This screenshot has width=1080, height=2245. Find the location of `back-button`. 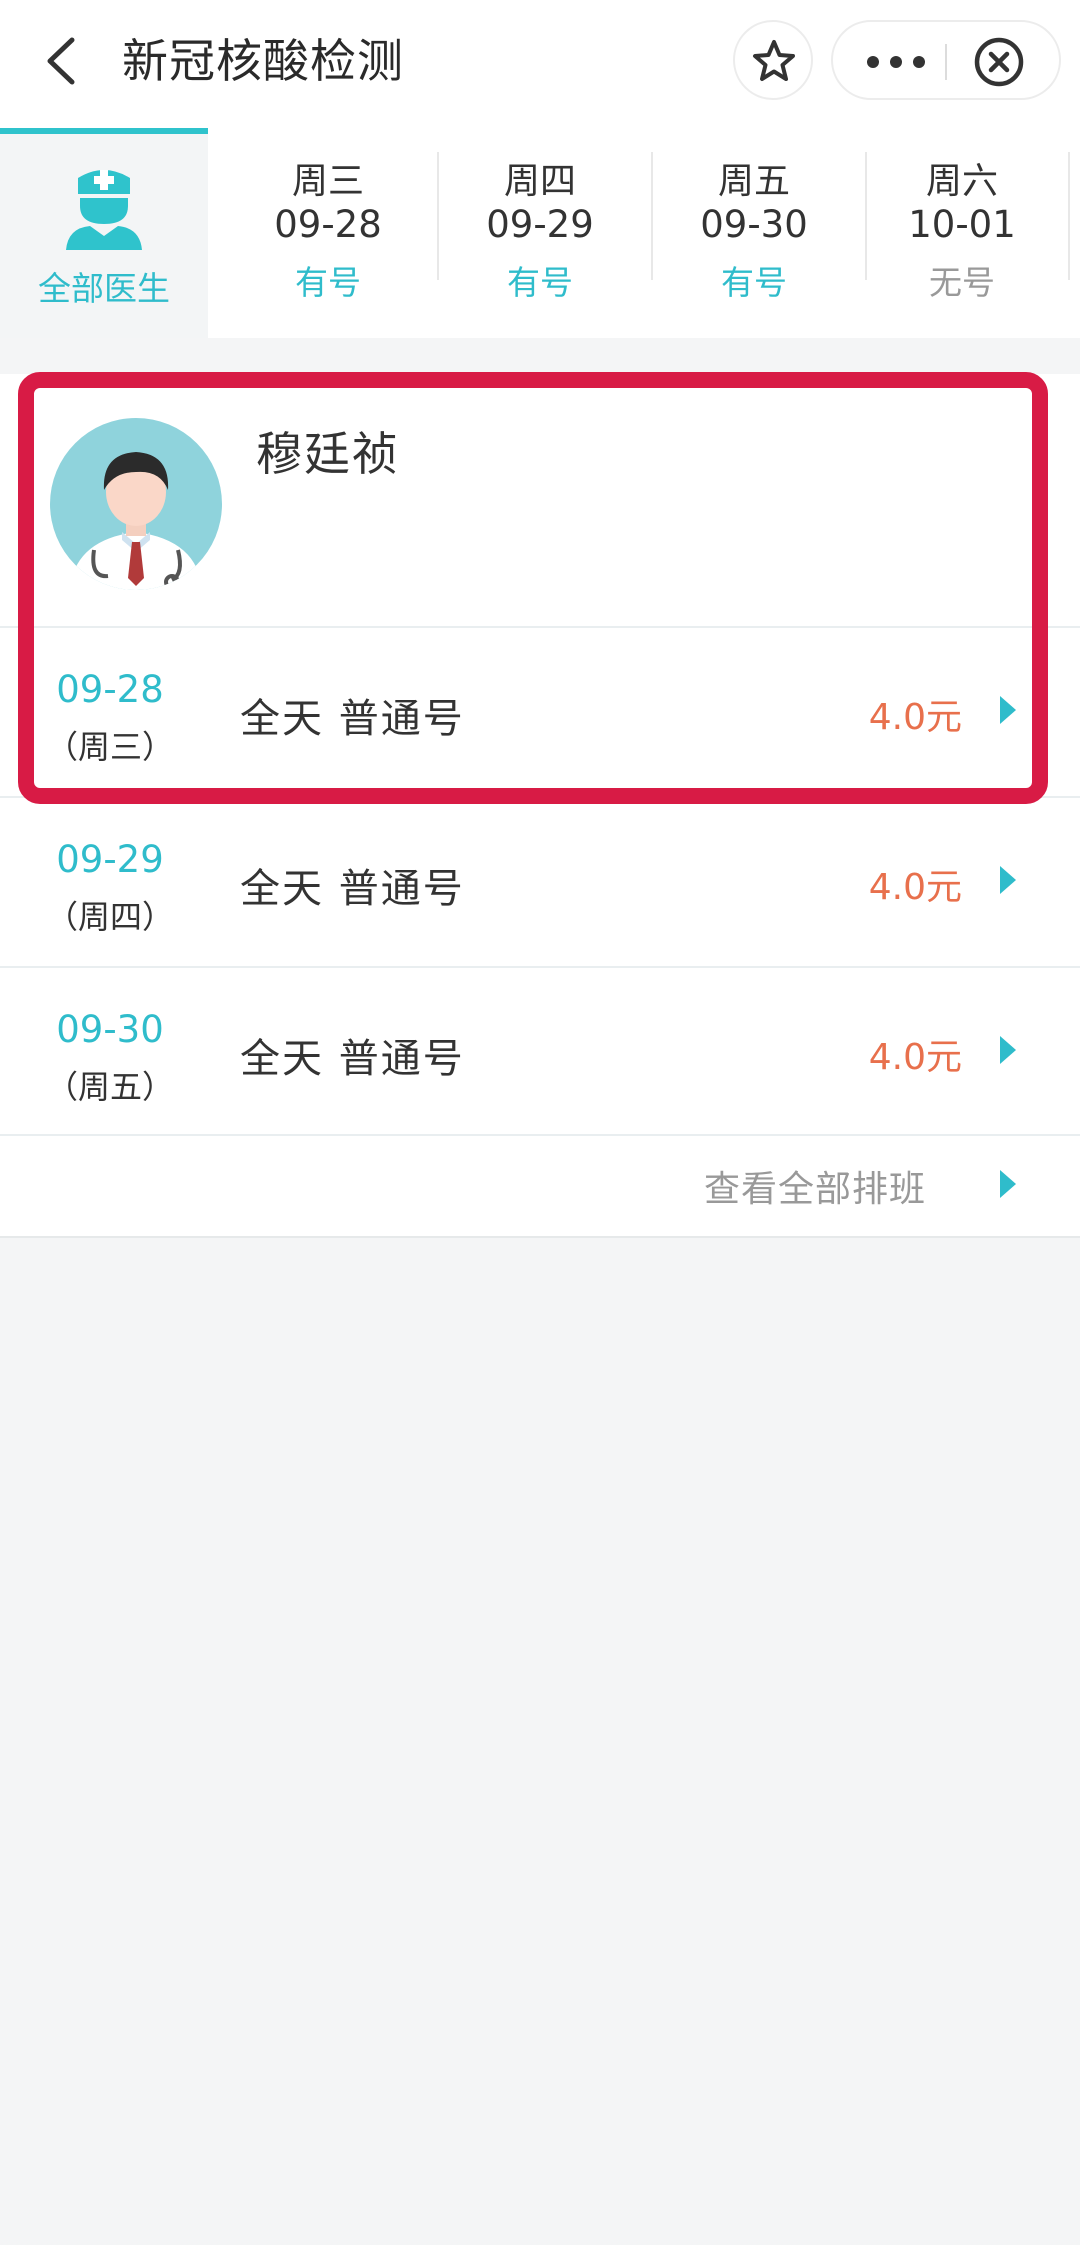

back-button is located at coordinates (66, 61).